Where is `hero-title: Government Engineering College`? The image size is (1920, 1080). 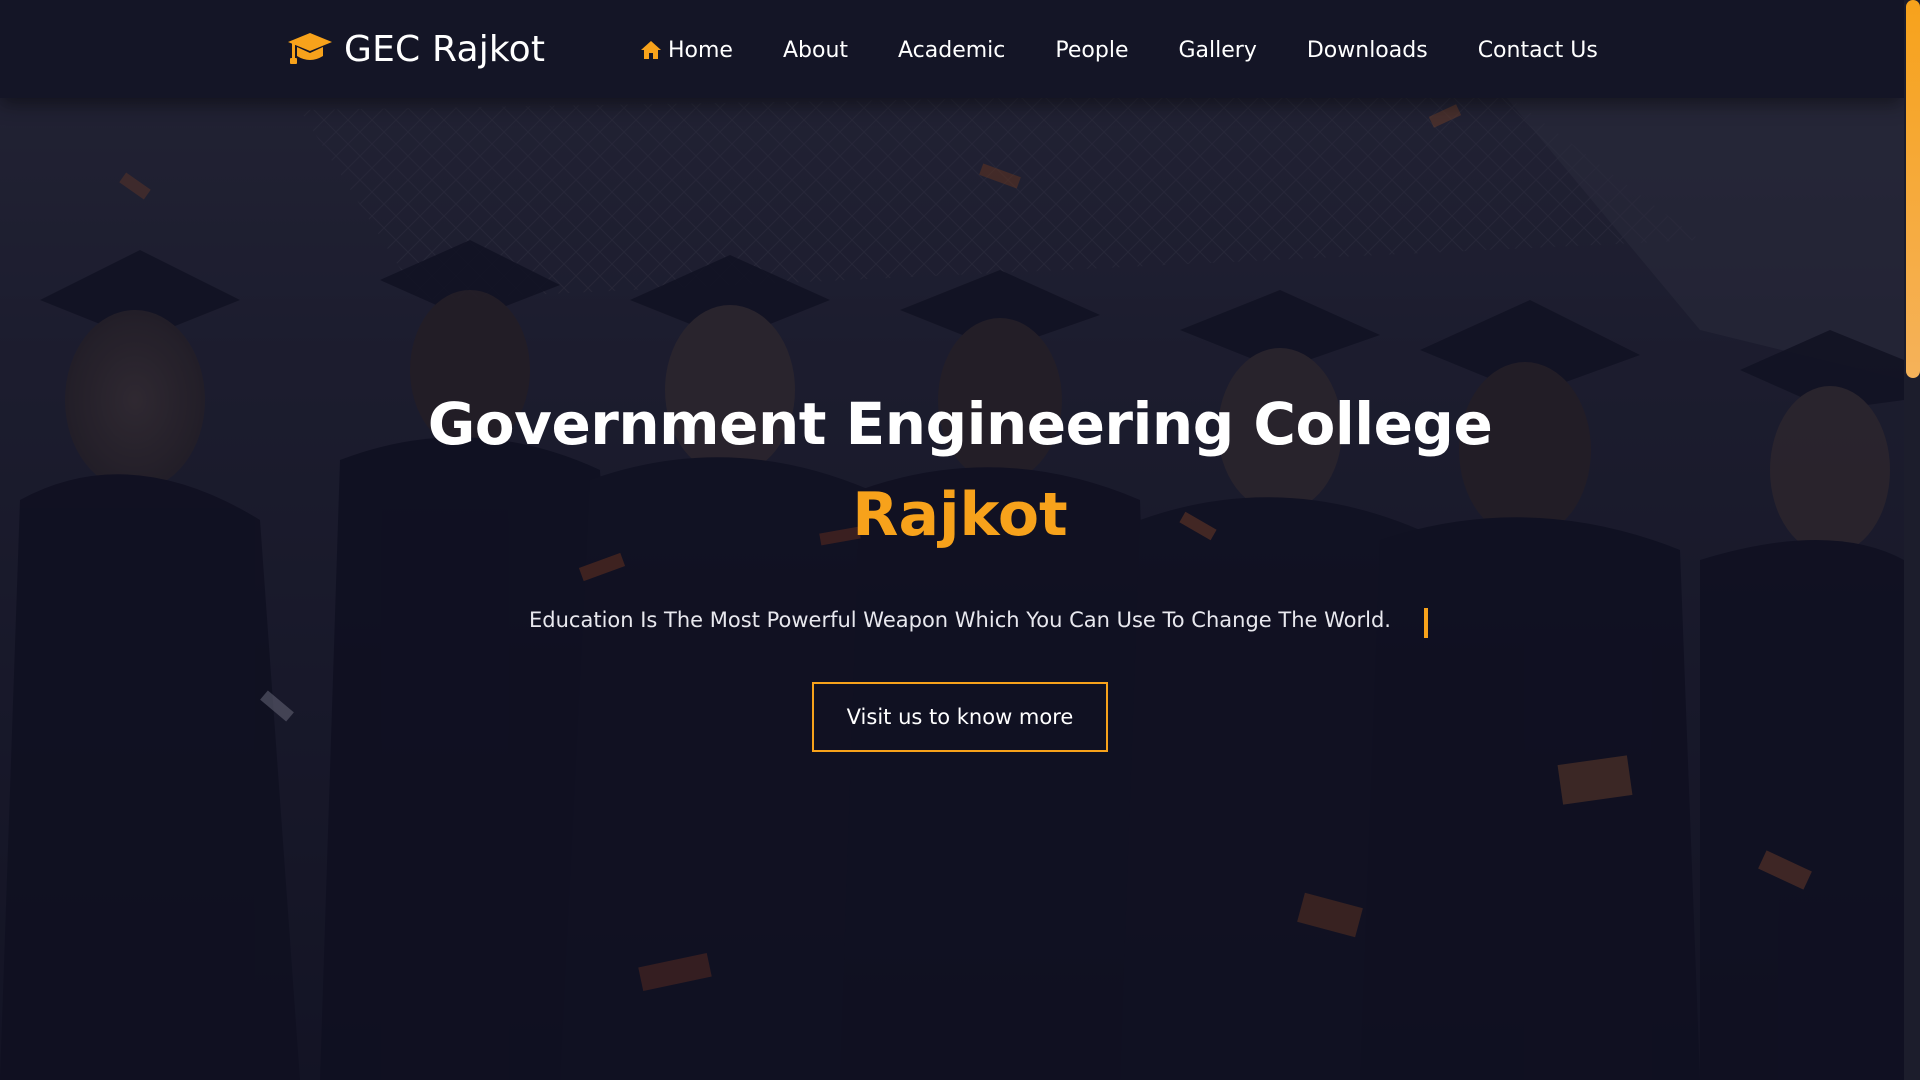
hero-title: Government Engineering College is located at coordinates (960, 424).